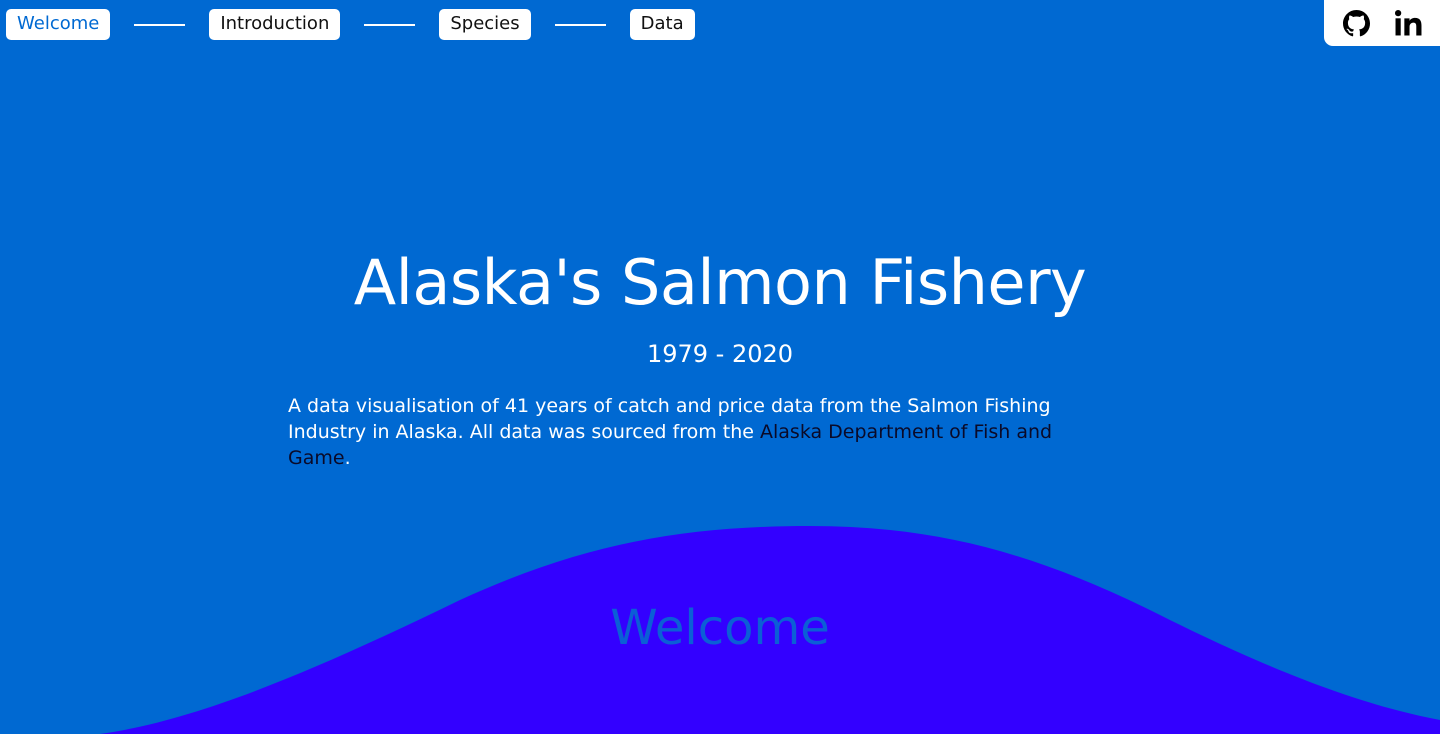  I want to click on year-range: 1979 - 2020, so click(720, 354).